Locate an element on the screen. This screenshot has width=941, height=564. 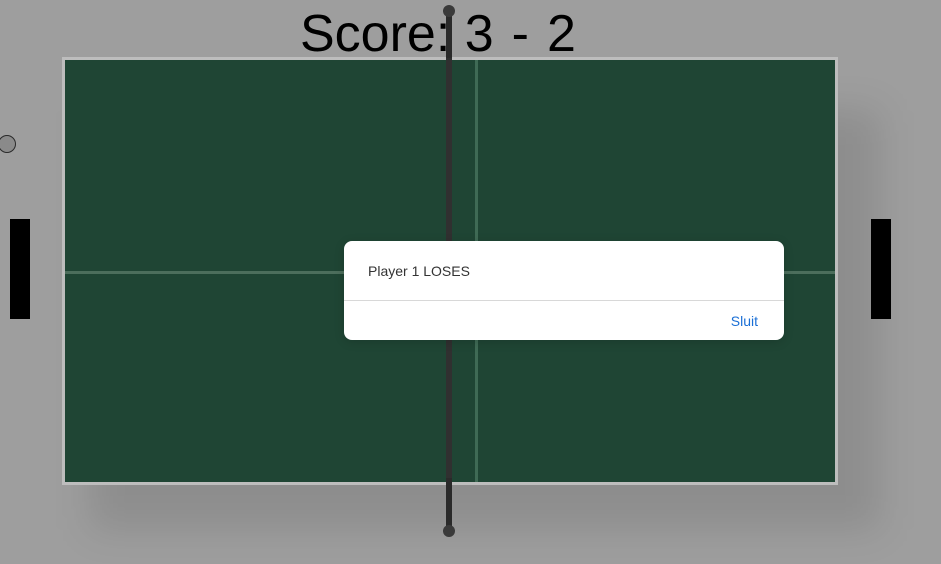
alert-divider is located at coordinates (564, 300).